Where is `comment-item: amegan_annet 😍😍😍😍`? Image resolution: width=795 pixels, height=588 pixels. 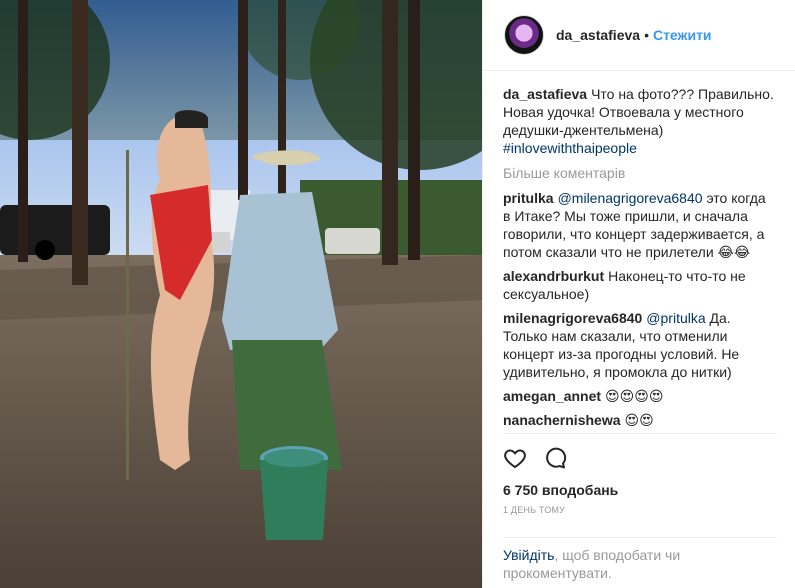 comment-item: amegan_annet 😍😍😍😍 is located at coordinates (640, 396).